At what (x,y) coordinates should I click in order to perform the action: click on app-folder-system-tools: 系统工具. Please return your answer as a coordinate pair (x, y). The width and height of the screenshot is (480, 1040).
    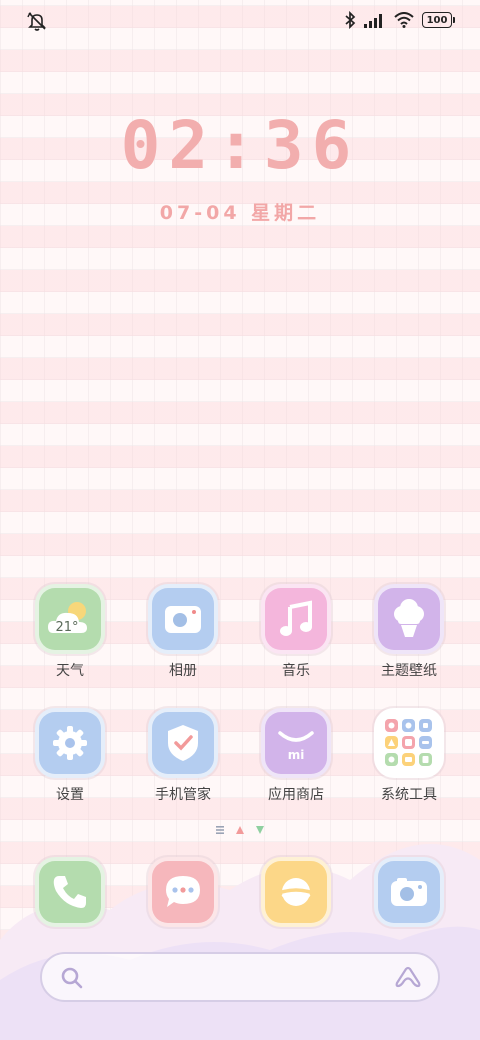
    Looking at the image, I should click on (409, 756).